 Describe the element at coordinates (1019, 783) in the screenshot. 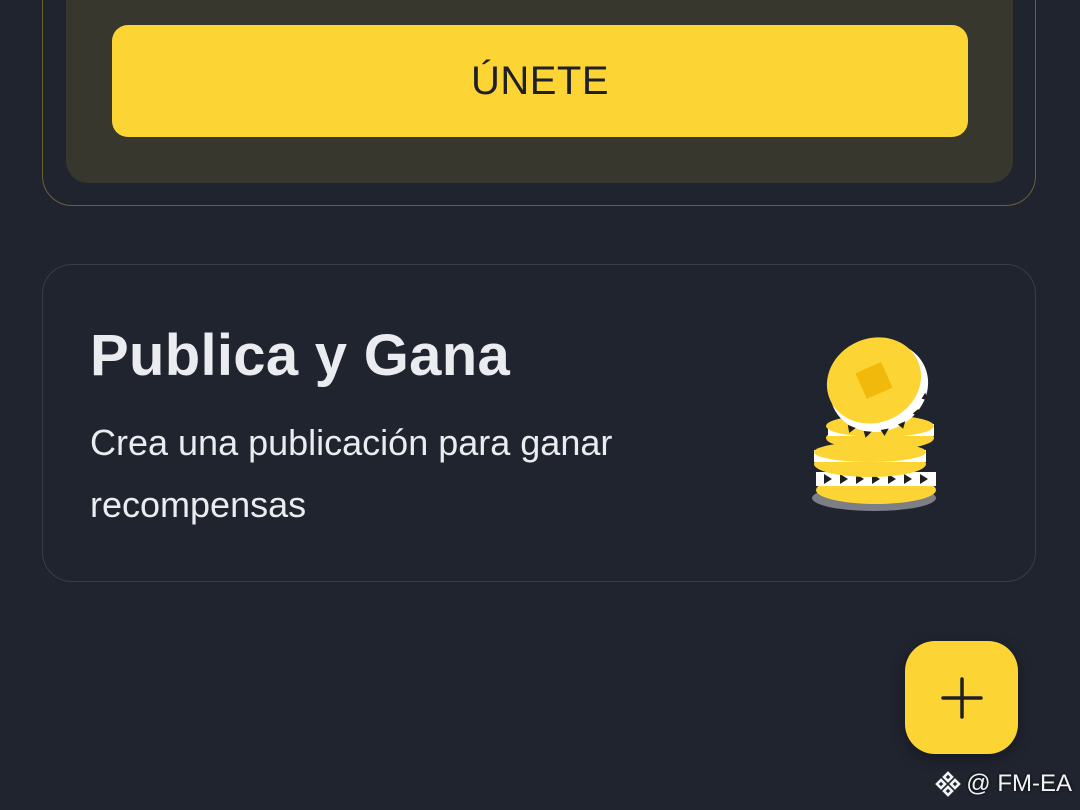

I see `watermark-text: @ FM-EA` at that location.